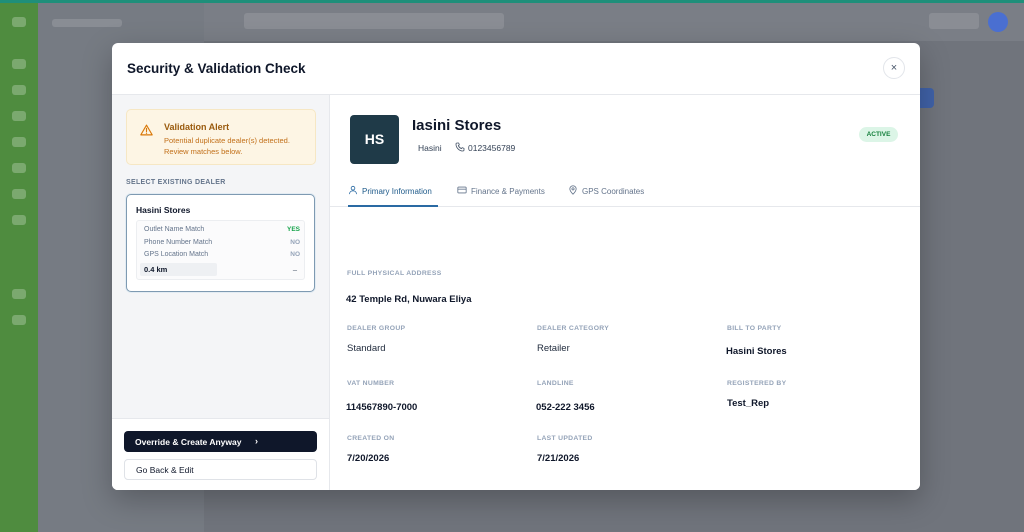  I want to click on dealer-group-value: Standard, so click(366, 348).